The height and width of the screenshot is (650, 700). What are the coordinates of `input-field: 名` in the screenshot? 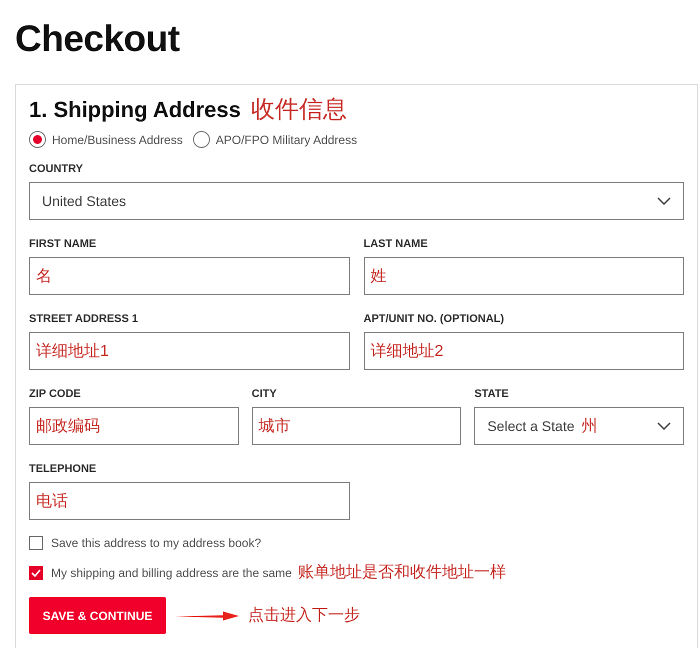 It's located at (189, 276).